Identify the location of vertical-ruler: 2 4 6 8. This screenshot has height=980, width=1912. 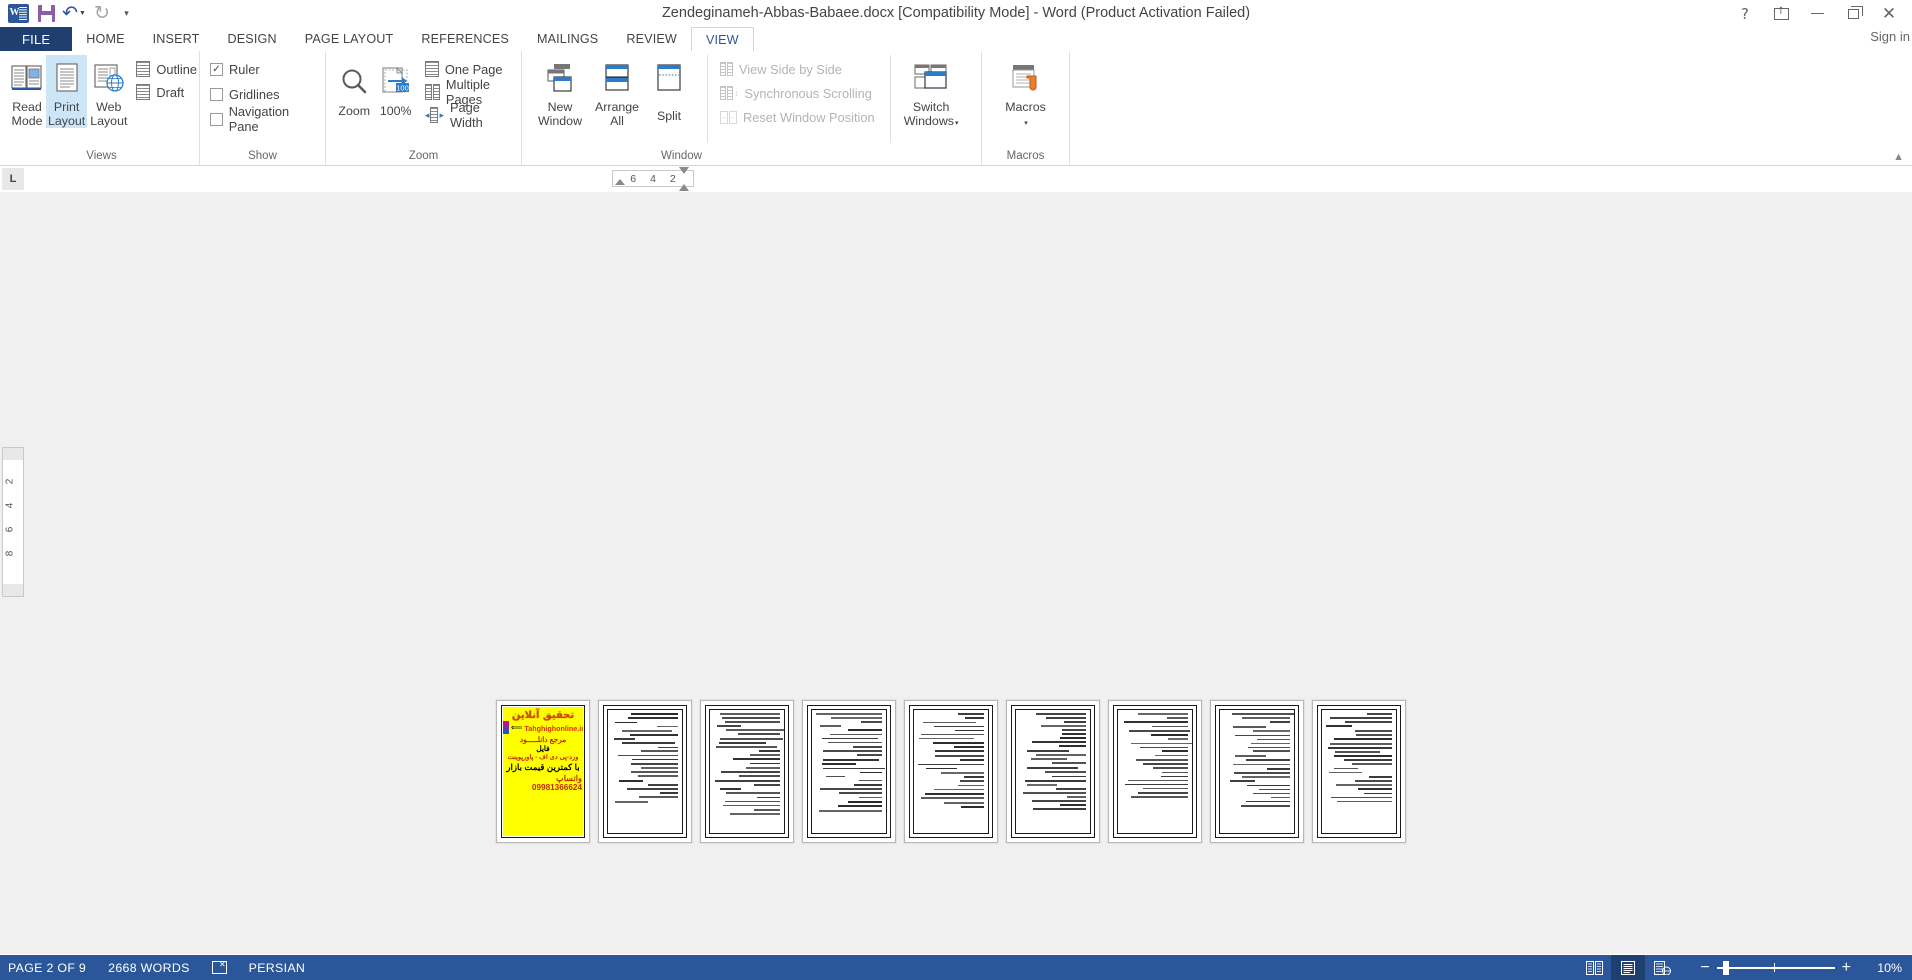
(13, 522).